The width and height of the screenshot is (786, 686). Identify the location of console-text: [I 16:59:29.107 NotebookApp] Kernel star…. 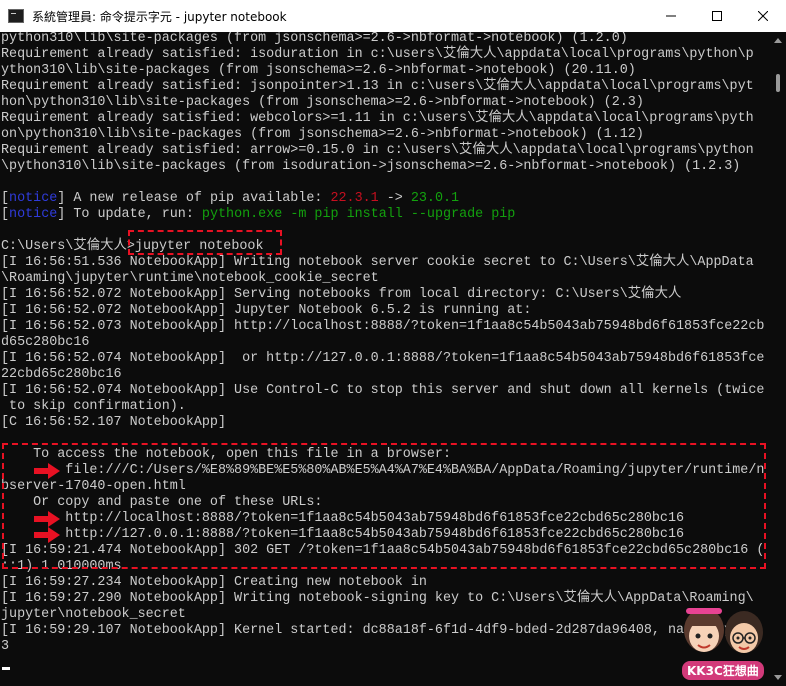
(379, 630).